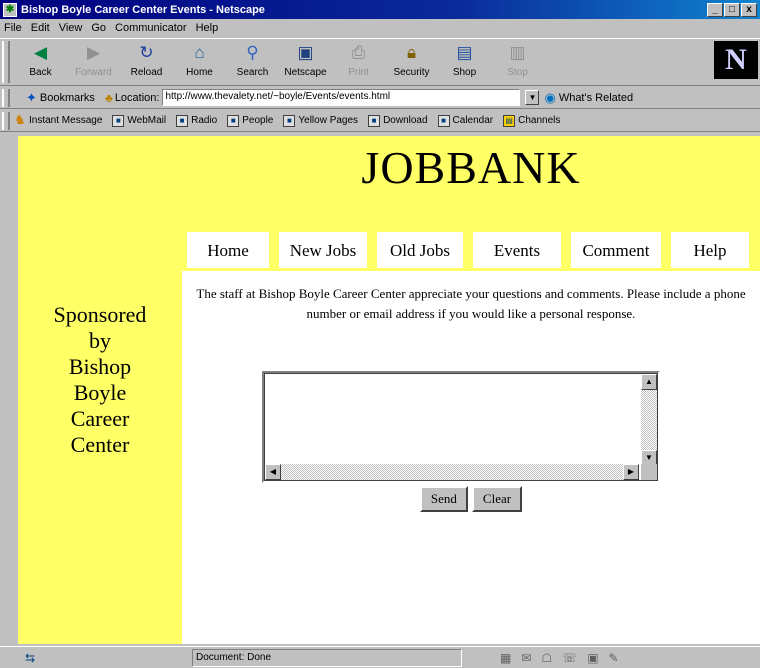 The width and height of the screenshot is (760, 668). What do you see at coordinates (559, 658) in the screenshot?
I see `component-bar: ▦ ✉ ☖ ☏ ▣ ✎` at bounding box center [559, 658].